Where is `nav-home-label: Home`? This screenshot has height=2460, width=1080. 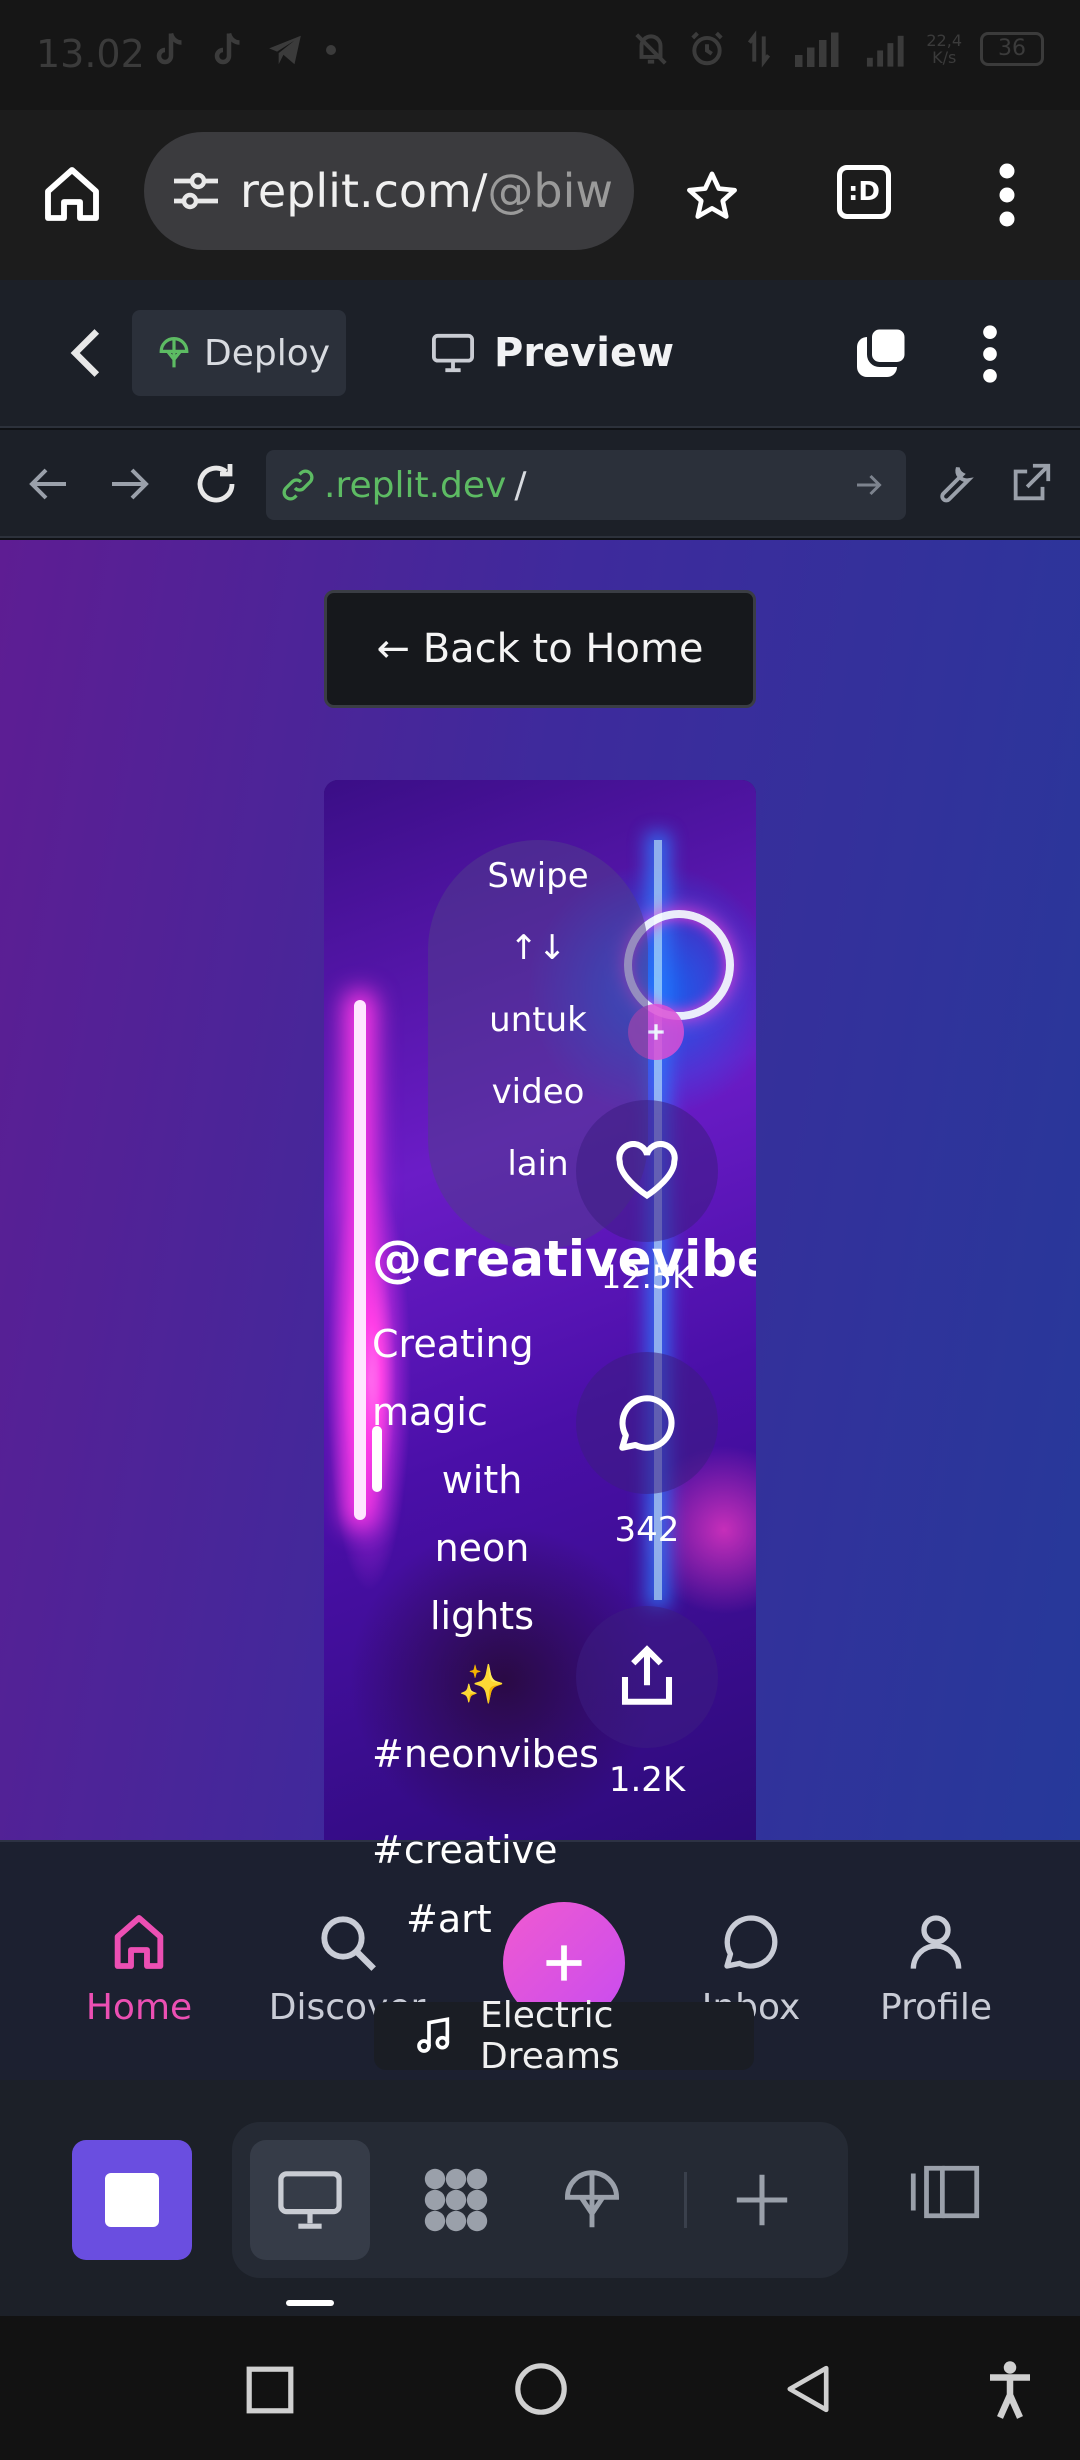
nav-home-label: Home is located at coordinates (139, 2007).